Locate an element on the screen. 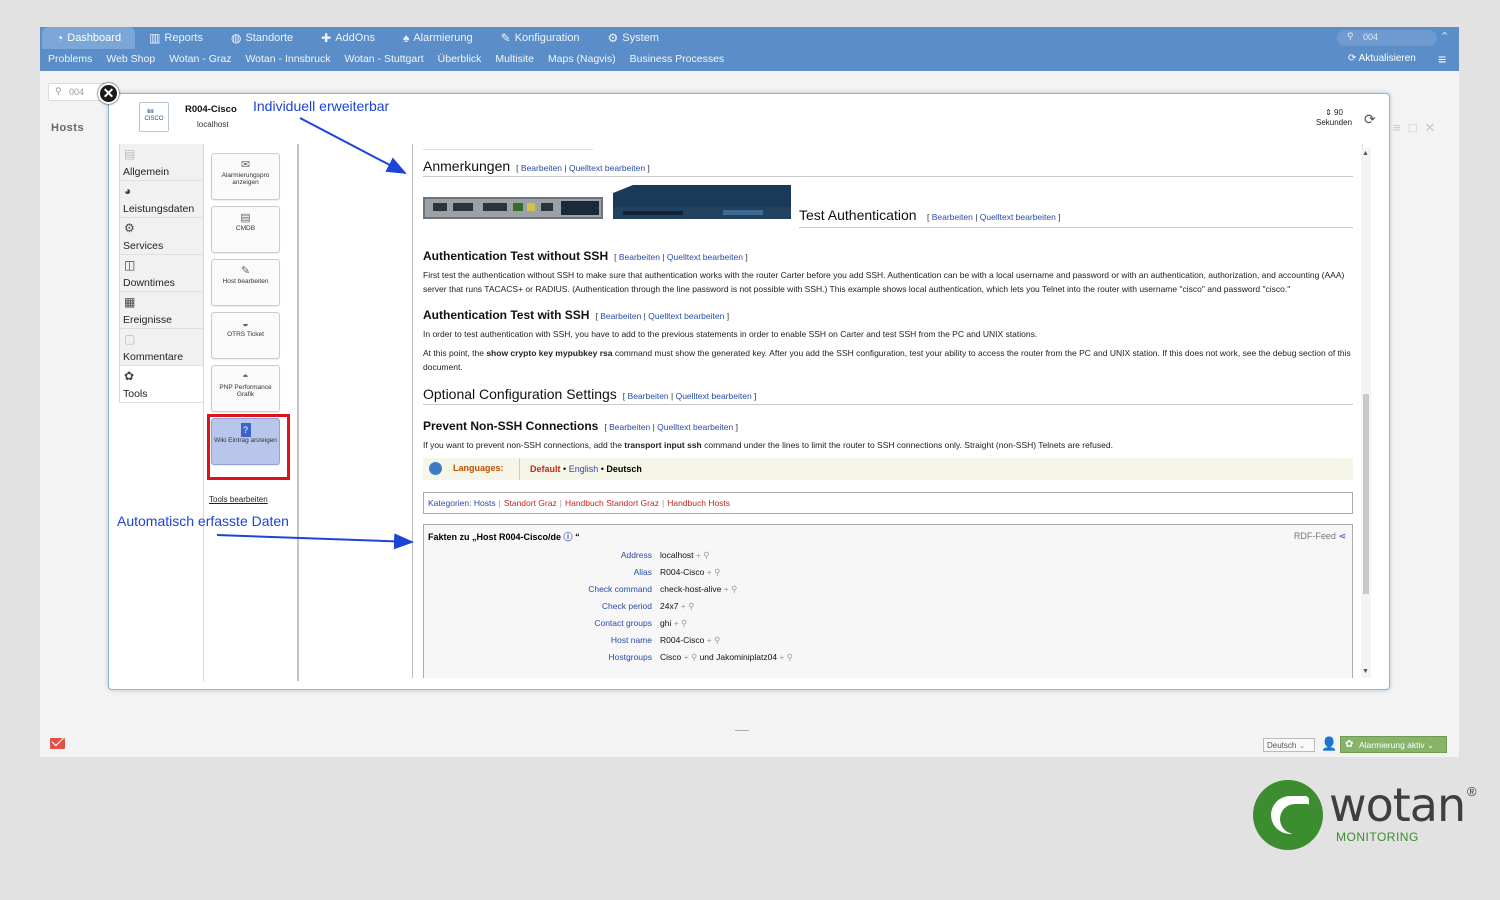 Image resolution: width=1500 pixels, height=900 pixels. brand-word: wotan is located at coordinates (1397, 805).